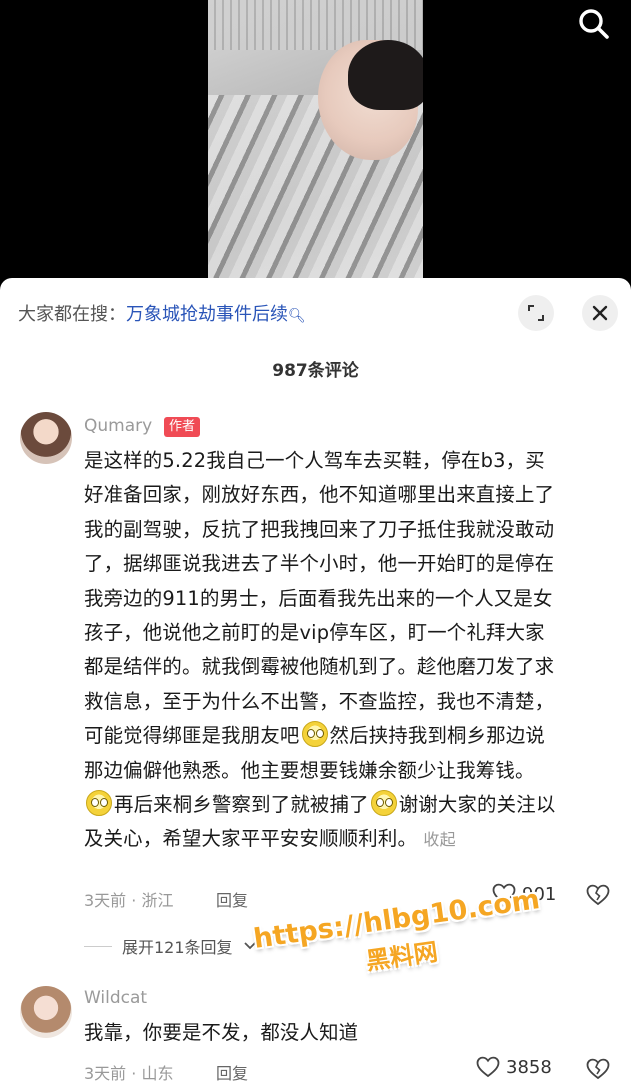 The image size is (631, 1088). Describe the element at coordinates (207, 314) in the screenshot. I see `trending-topic-link: 万象城抢劫事件后续` at that location.